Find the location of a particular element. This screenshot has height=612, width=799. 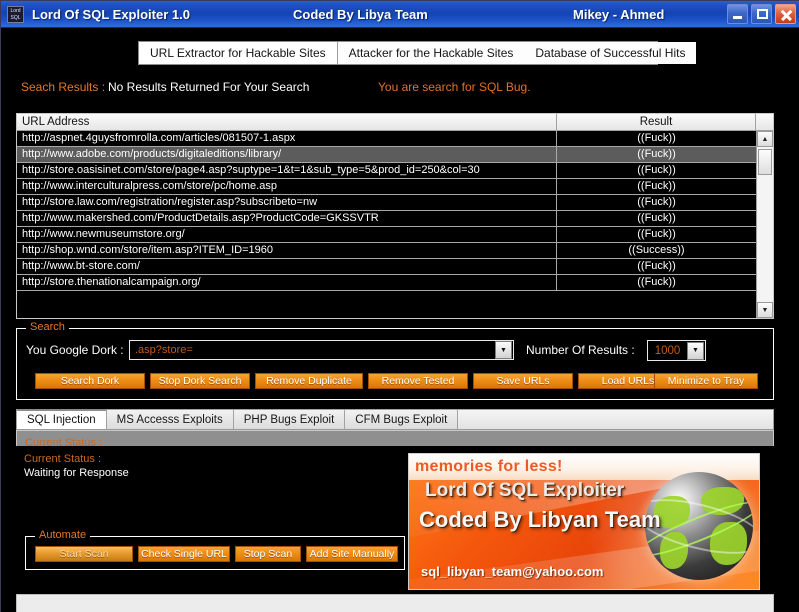

tab-database-hits: Database of Successful Hits is located at coordinates (610, 53).